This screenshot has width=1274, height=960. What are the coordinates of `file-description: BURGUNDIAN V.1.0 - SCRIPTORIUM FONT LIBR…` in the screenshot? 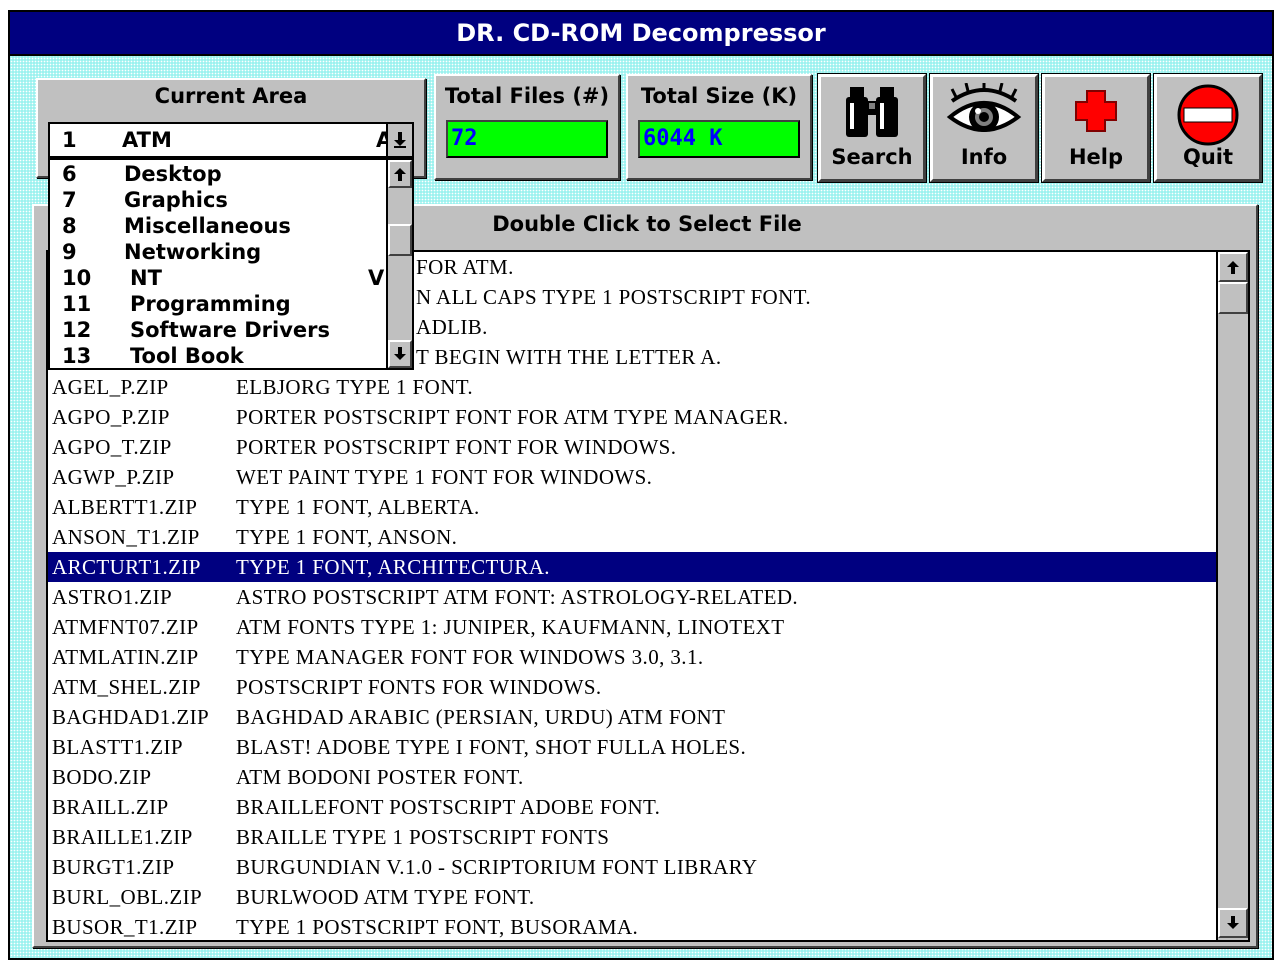 It's located at (497, 867).